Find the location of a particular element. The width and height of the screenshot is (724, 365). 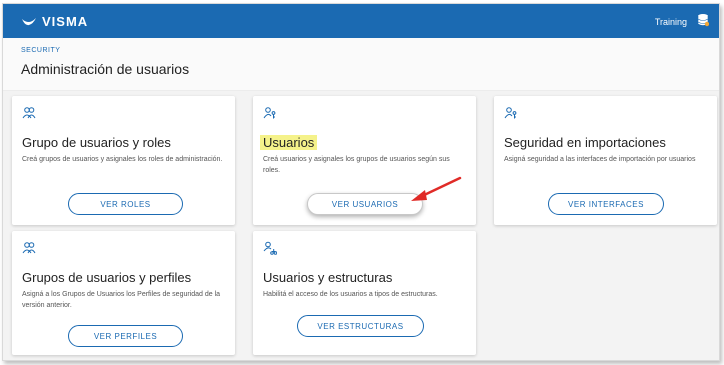

page-title: Administración de usuarios is located at coordinates (105, 69).